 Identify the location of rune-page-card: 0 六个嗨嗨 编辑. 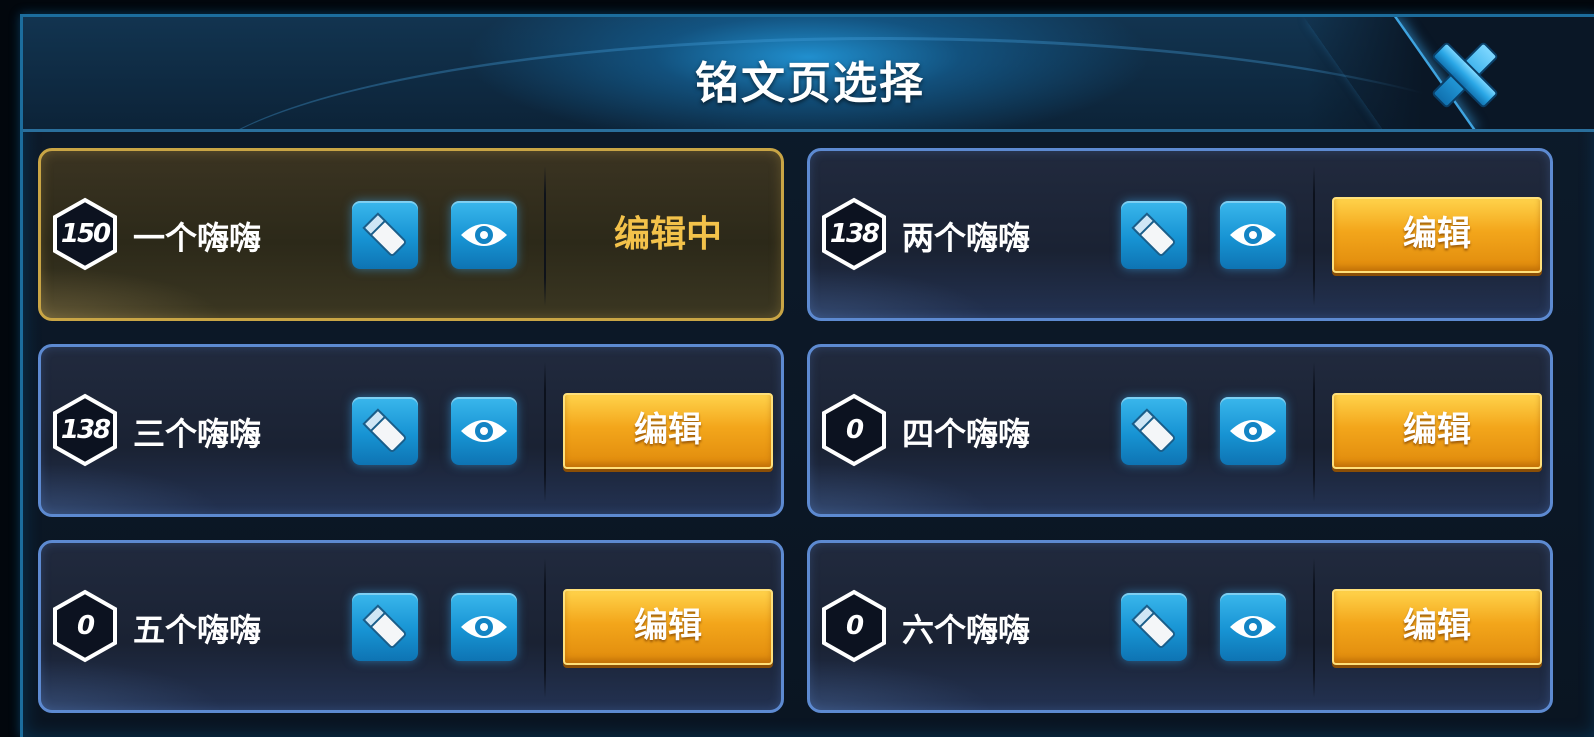
(1180, 626).